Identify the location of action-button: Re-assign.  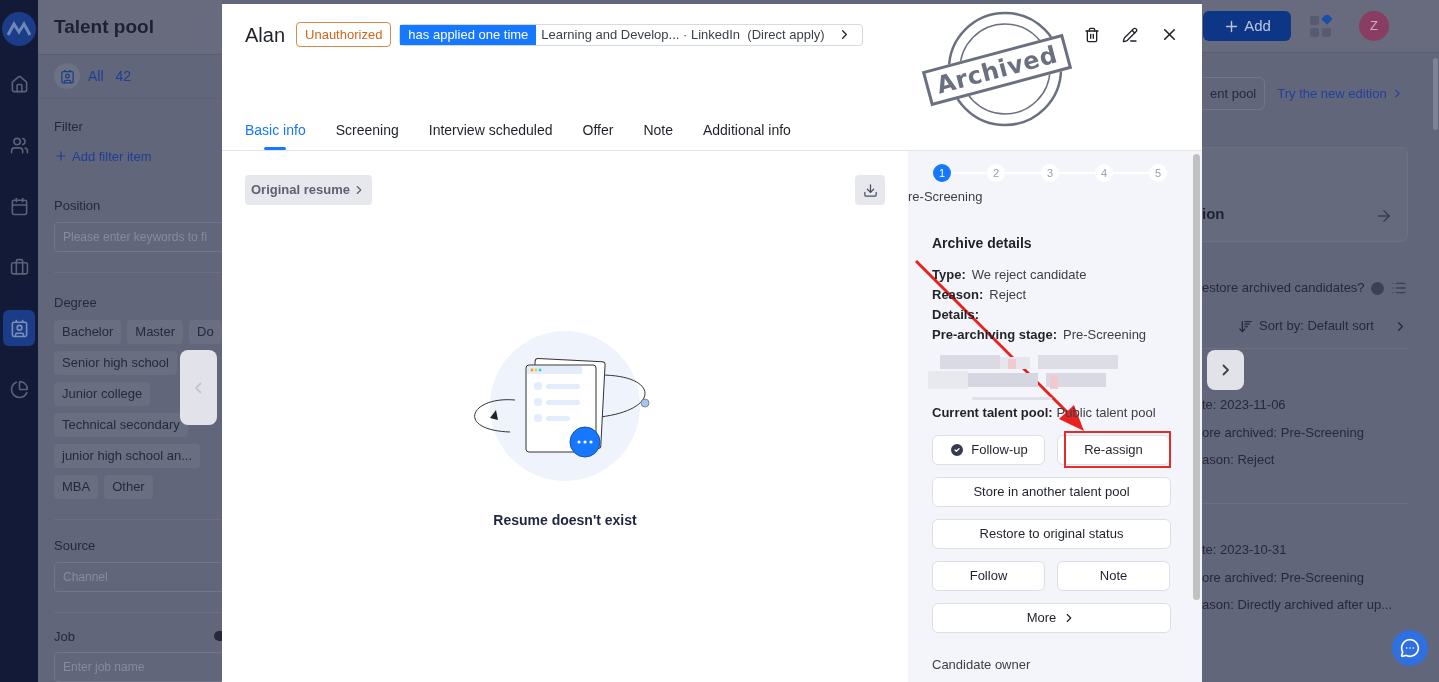
(1113, 449).